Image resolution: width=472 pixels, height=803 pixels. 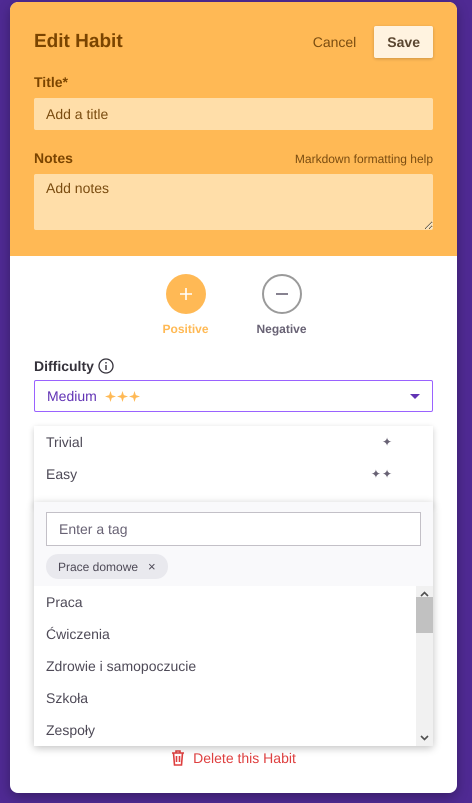 What do you see at coordinates (233, 202) in the screenshot?
I see `notes-field: Add notes` at bounding box center [233, 202].